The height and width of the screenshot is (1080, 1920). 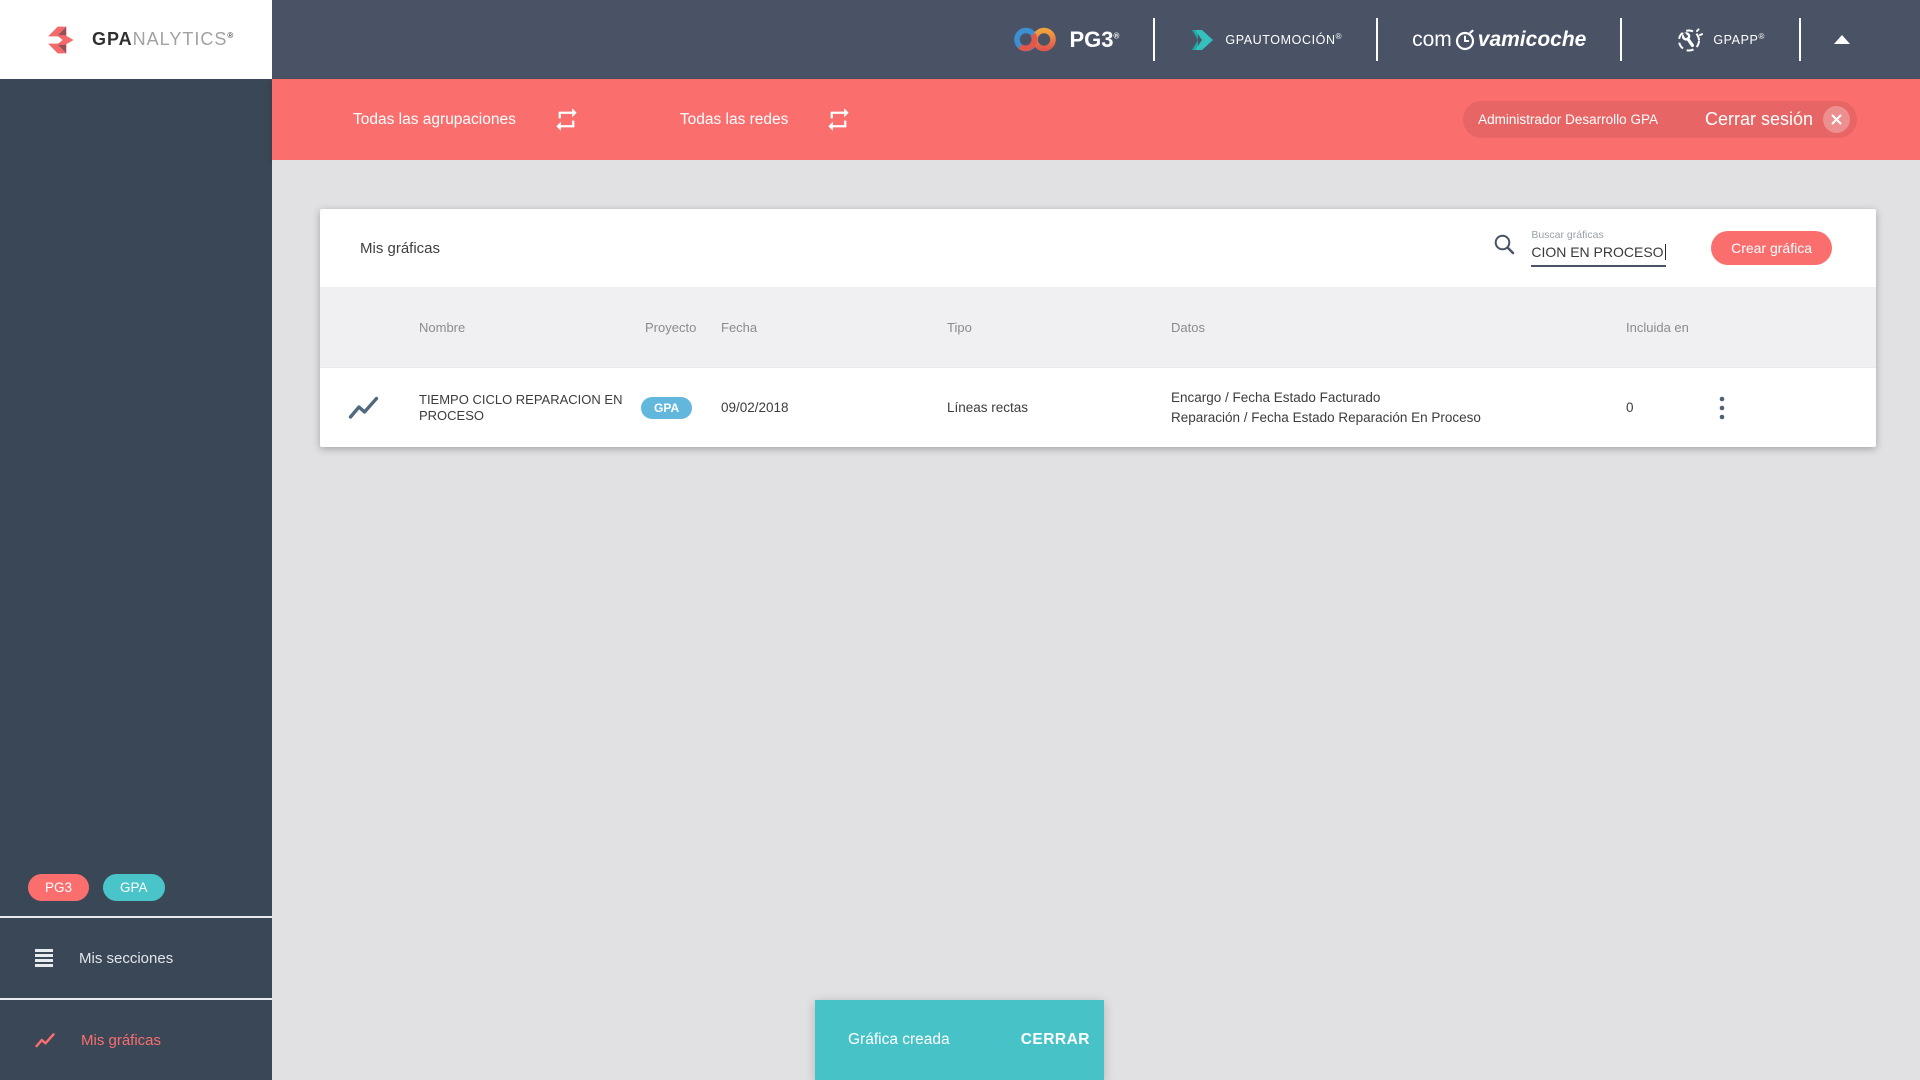 I want to click on snackbar: Gráfica creada CERRAR, so click(x=959, y=1040).